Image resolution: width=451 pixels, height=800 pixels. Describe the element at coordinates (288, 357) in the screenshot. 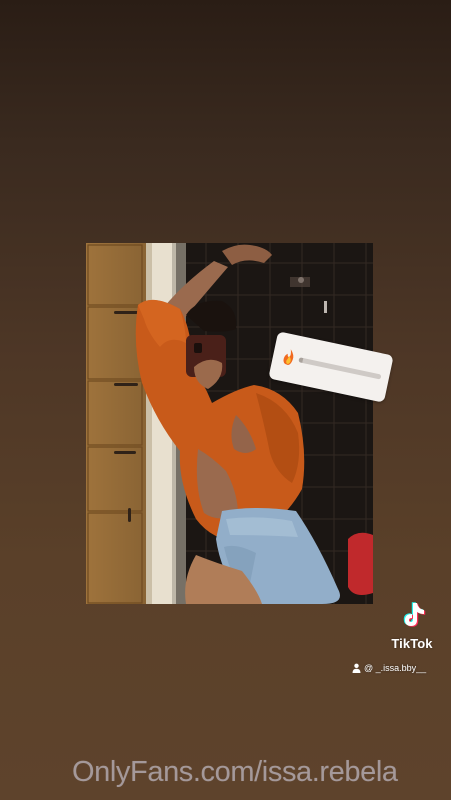

I see `fire-emoji-icon` at that location.